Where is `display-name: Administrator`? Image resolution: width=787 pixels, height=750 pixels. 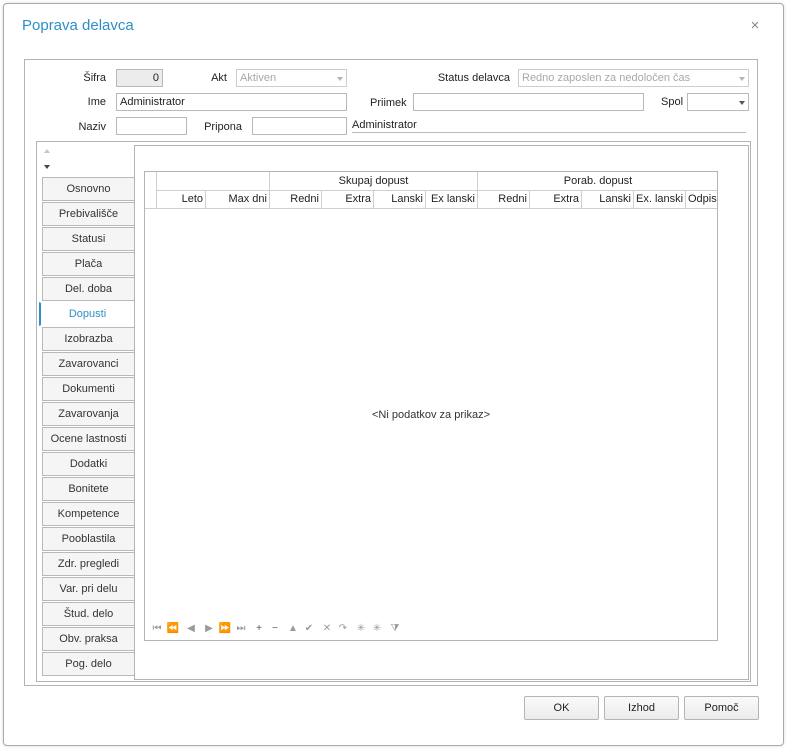
display-name: Administrator is located at coordinates (549, 125).